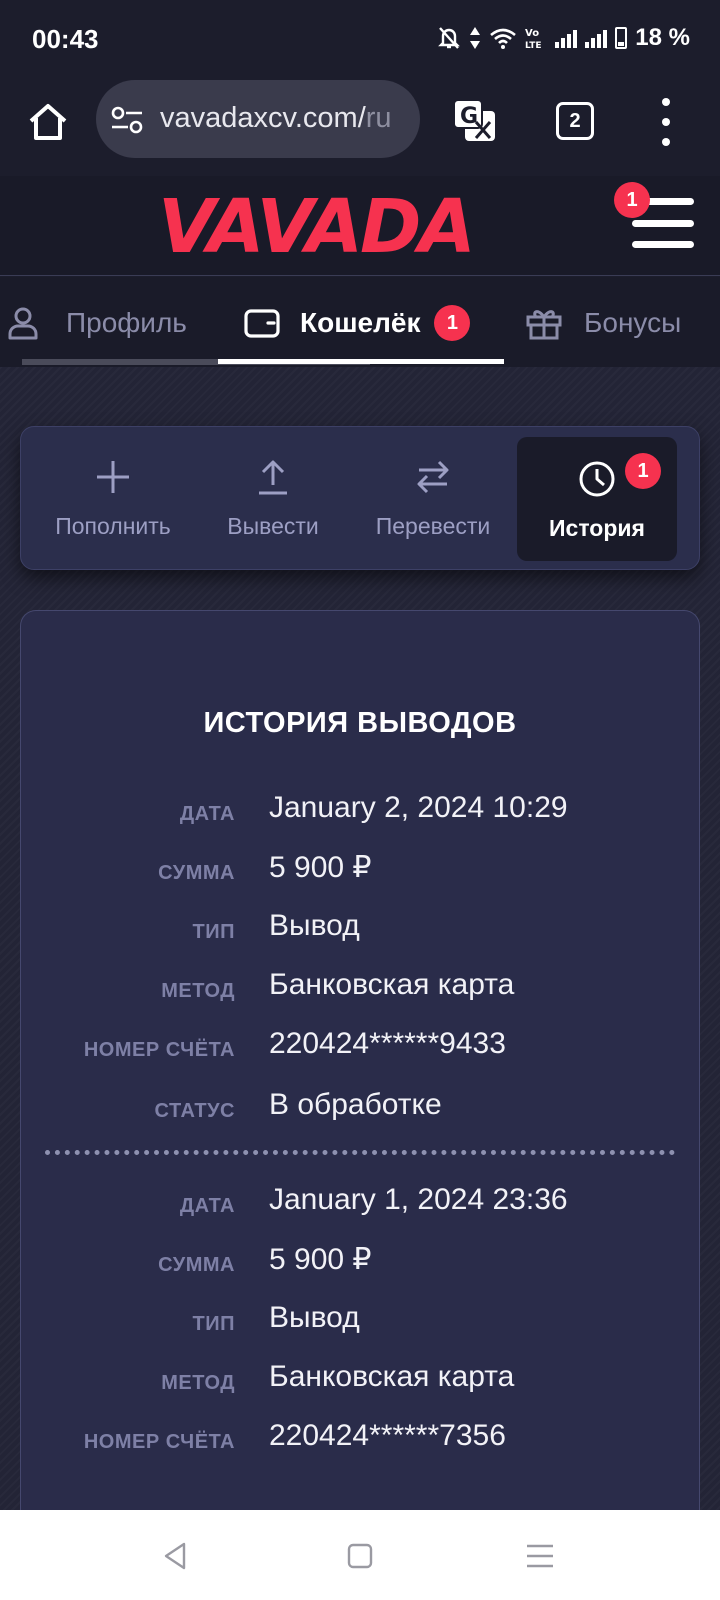 This screenshot has height=1600, width=720. Describe the element at coordinates (632, 200) in the screenshot. I see `menu-badge: 1` at that location.